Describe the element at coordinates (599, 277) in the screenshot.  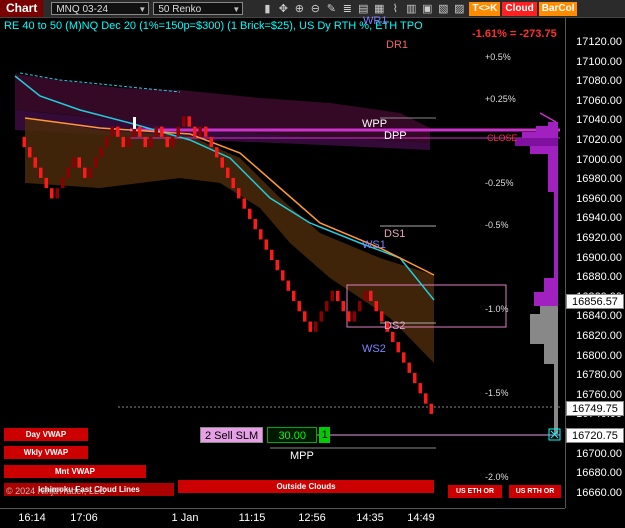
I see `price-axis-label: 16880.00` at that location.